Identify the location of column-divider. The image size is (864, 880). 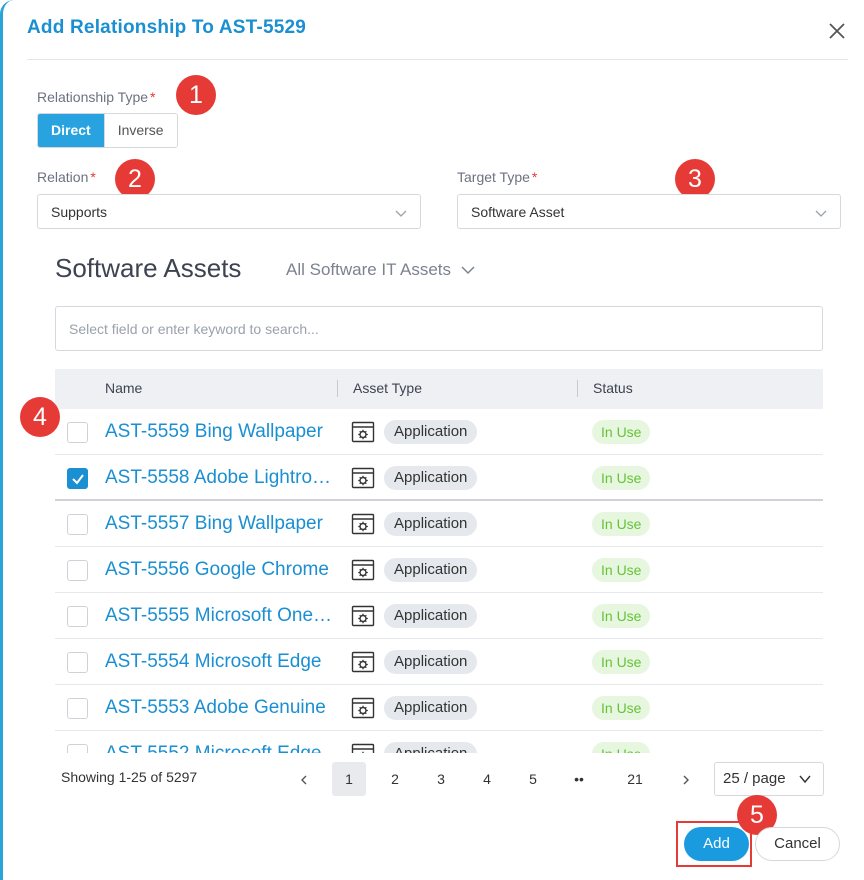
(577, 388).